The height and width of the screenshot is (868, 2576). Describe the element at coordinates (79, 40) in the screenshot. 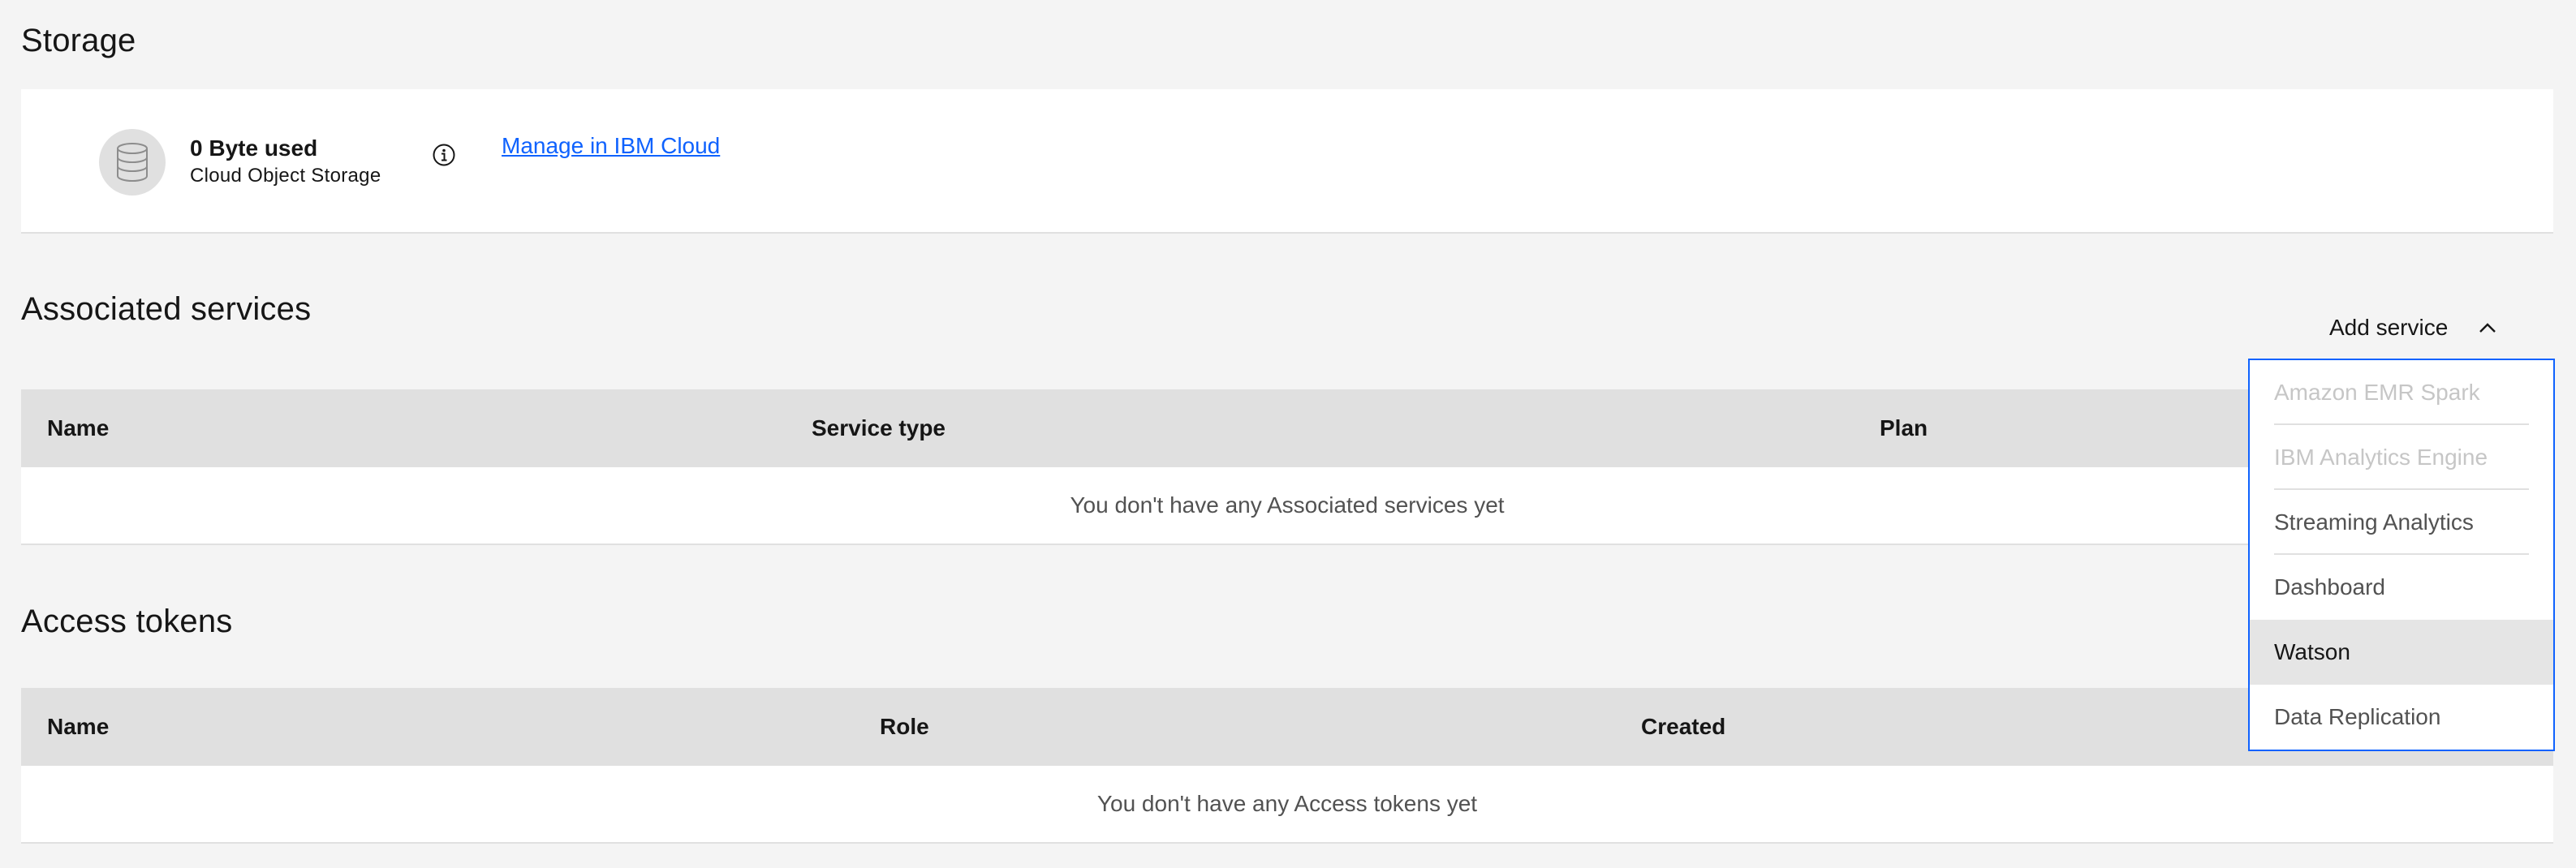

I see `storage-title: Storage` at that location.